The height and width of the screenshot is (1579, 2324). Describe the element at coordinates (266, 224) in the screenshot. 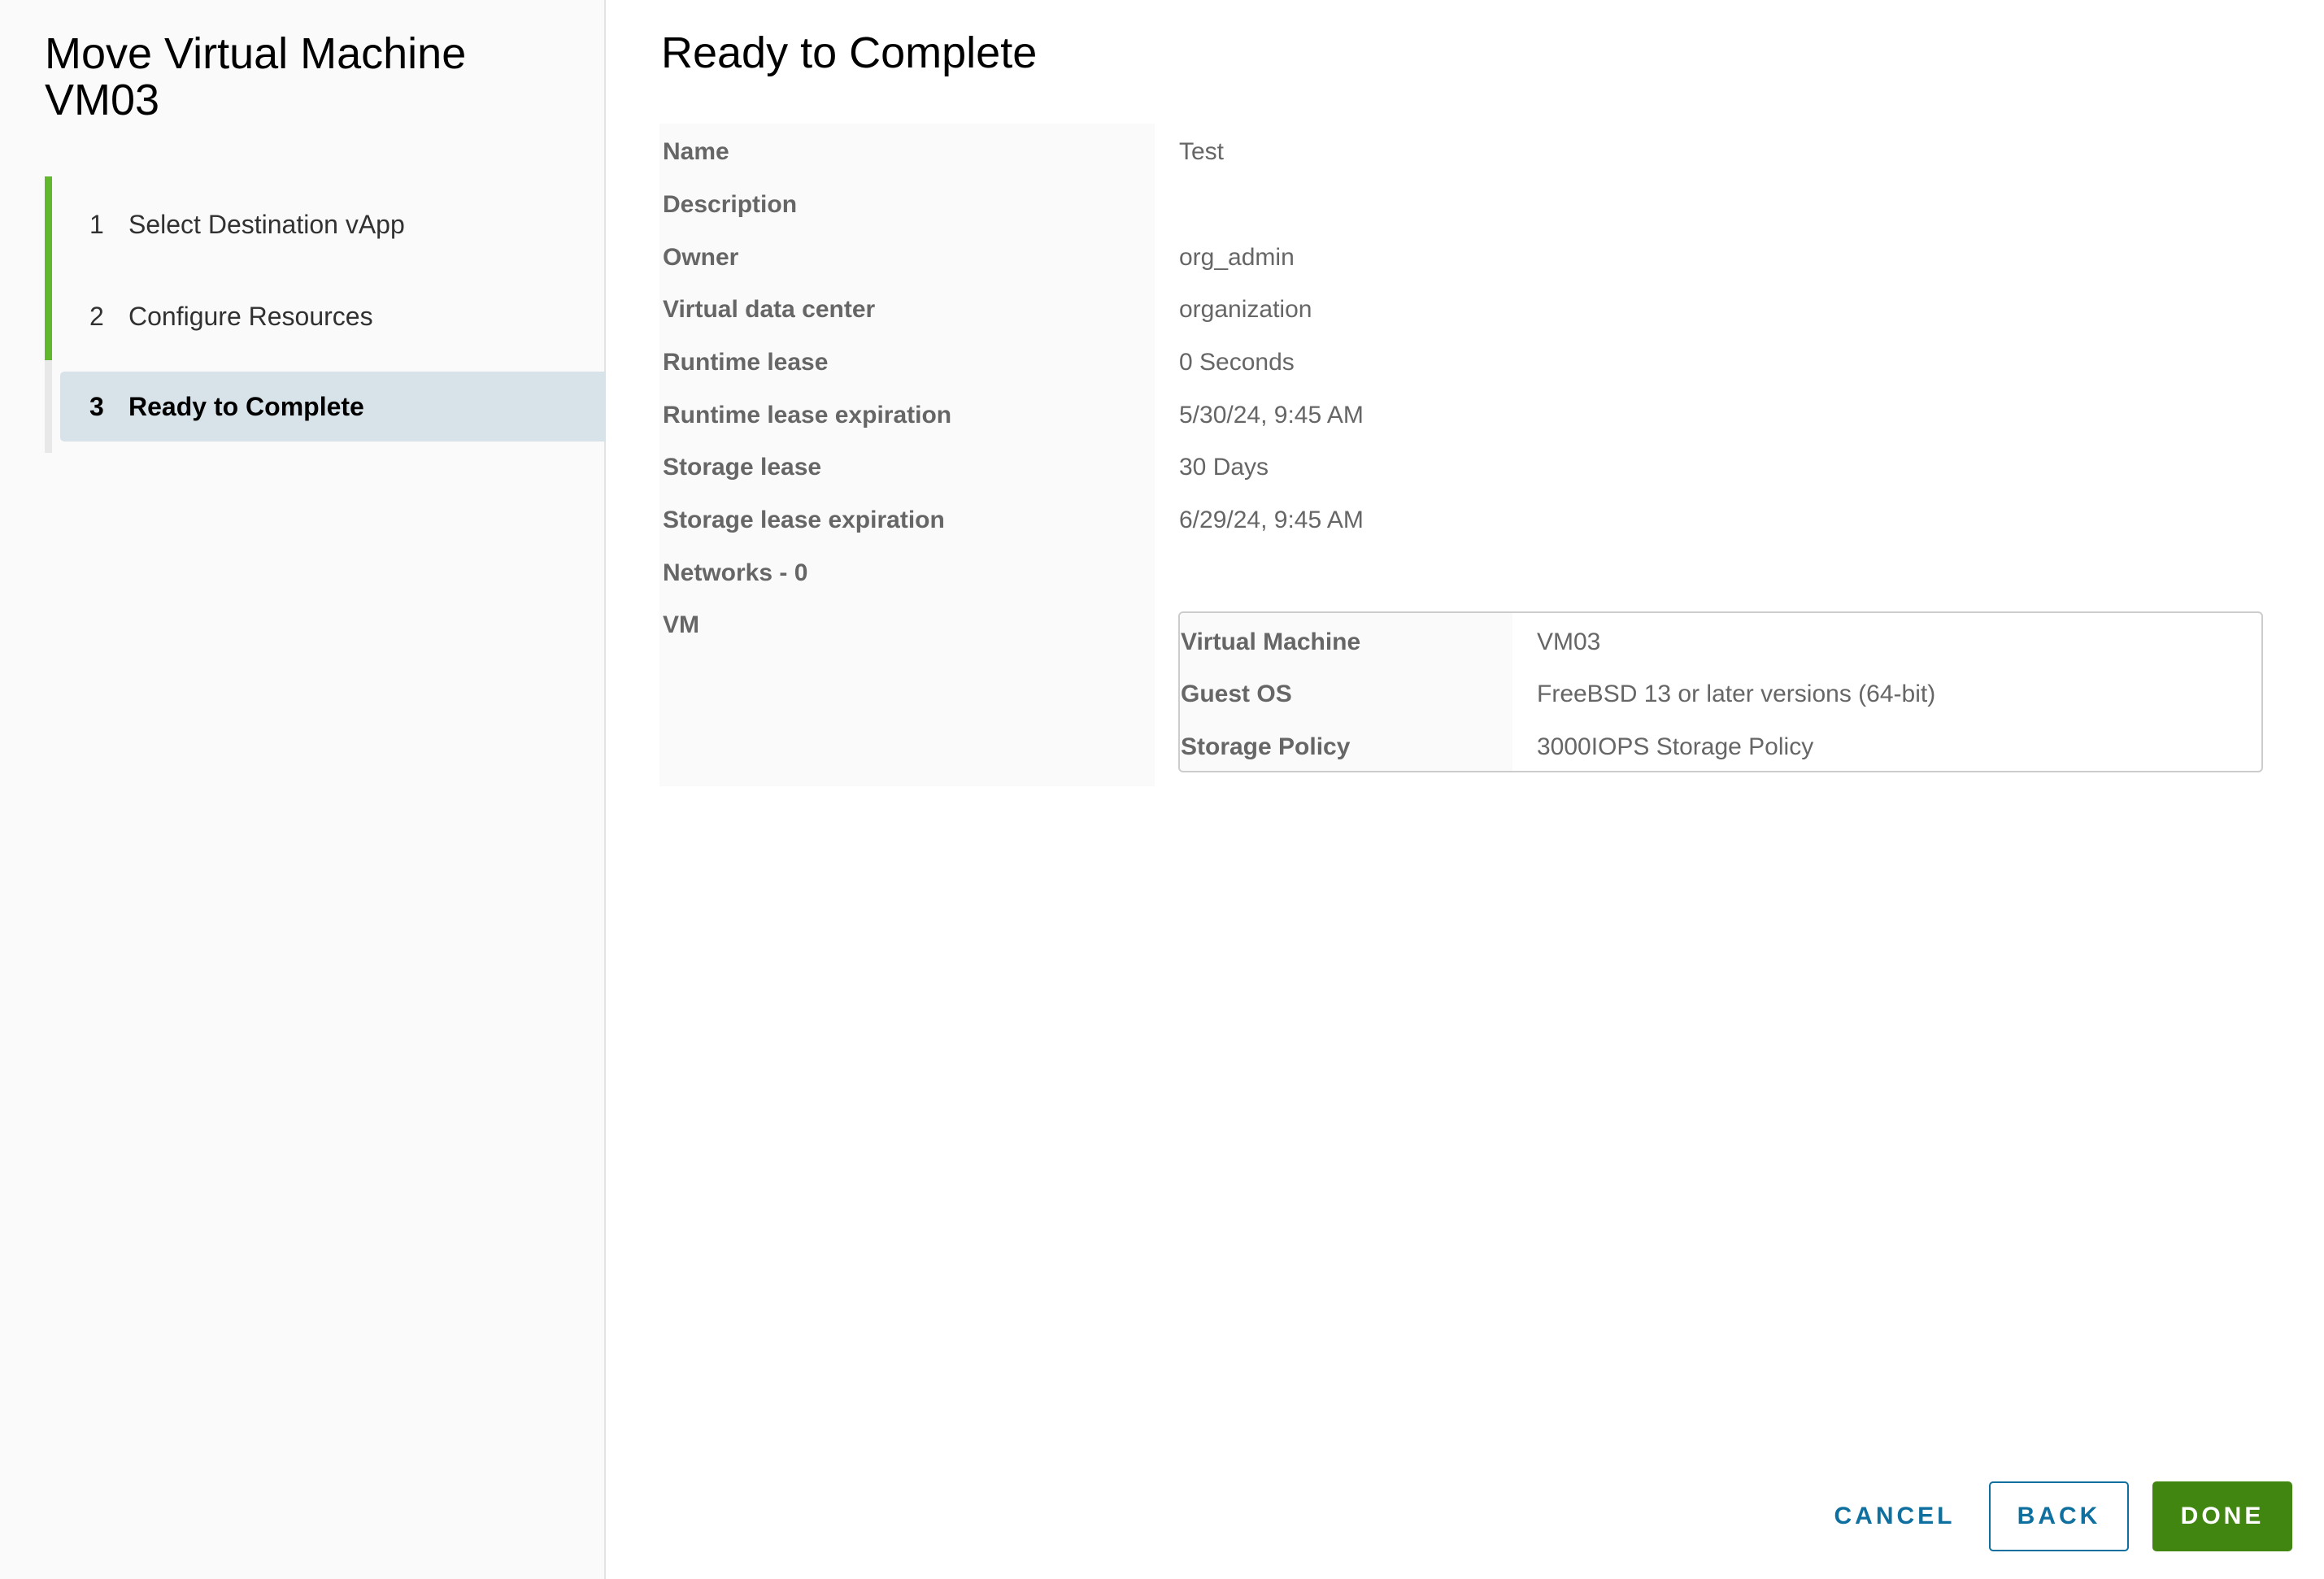

I see `step-label: Select Destination vApp` at that location.